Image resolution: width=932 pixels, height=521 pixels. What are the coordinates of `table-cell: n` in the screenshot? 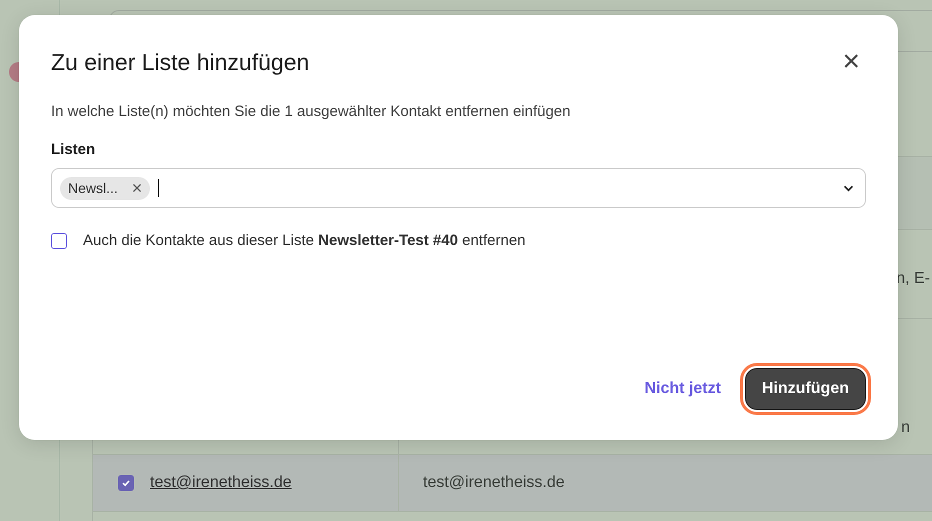 It's located at (905, 428).